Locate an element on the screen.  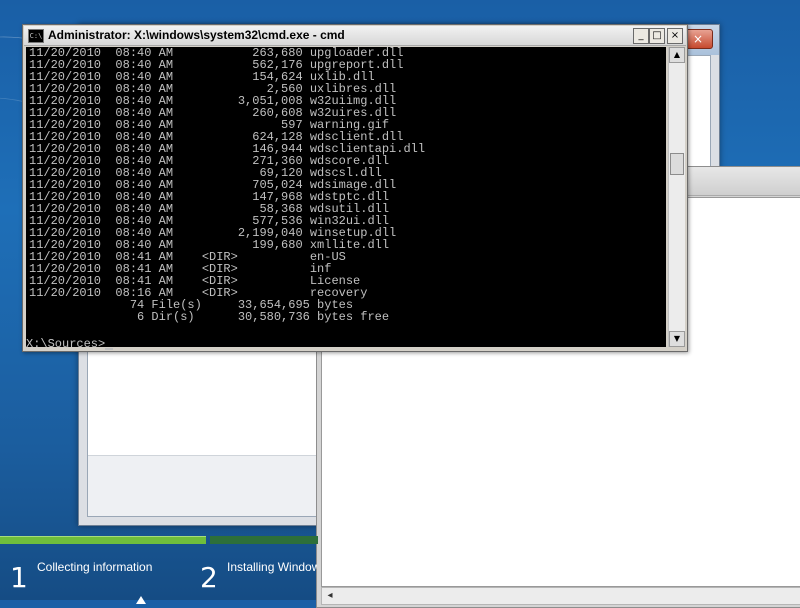
mouse-pointer-icon is located at coordinates (141, 600).